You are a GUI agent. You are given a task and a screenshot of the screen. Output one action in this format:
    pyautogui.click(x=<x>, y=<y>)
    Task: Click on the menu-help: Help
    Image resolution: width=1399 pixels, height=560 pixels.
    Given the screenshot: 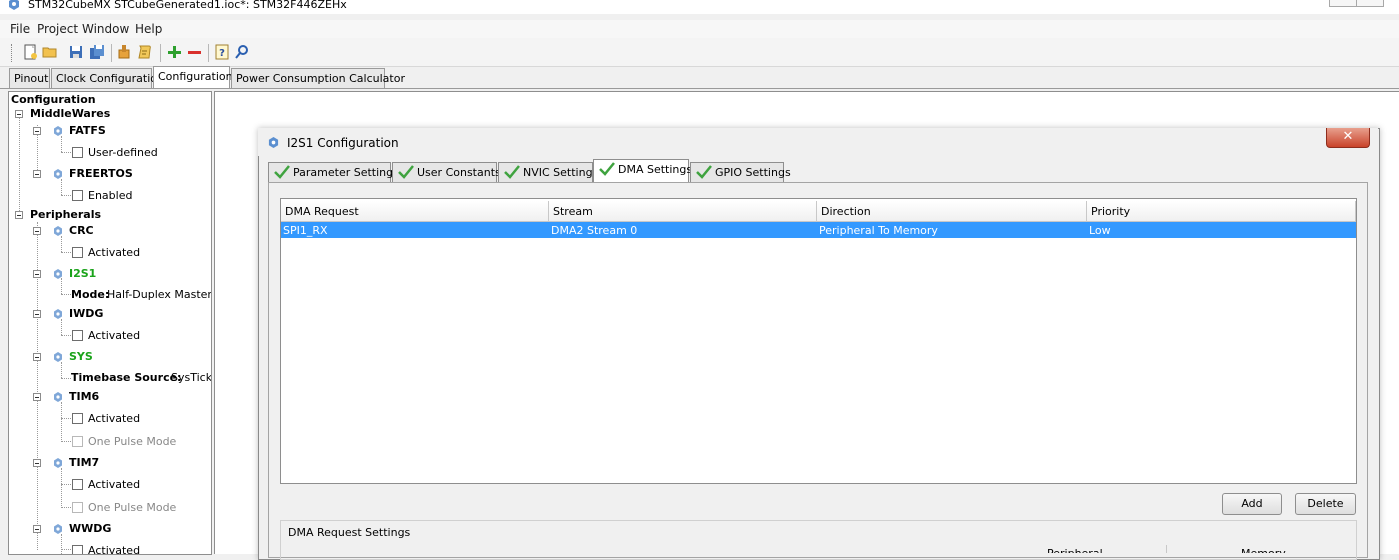 What is the action you would take?
    pyautogui.click(x=148, y=29)
    